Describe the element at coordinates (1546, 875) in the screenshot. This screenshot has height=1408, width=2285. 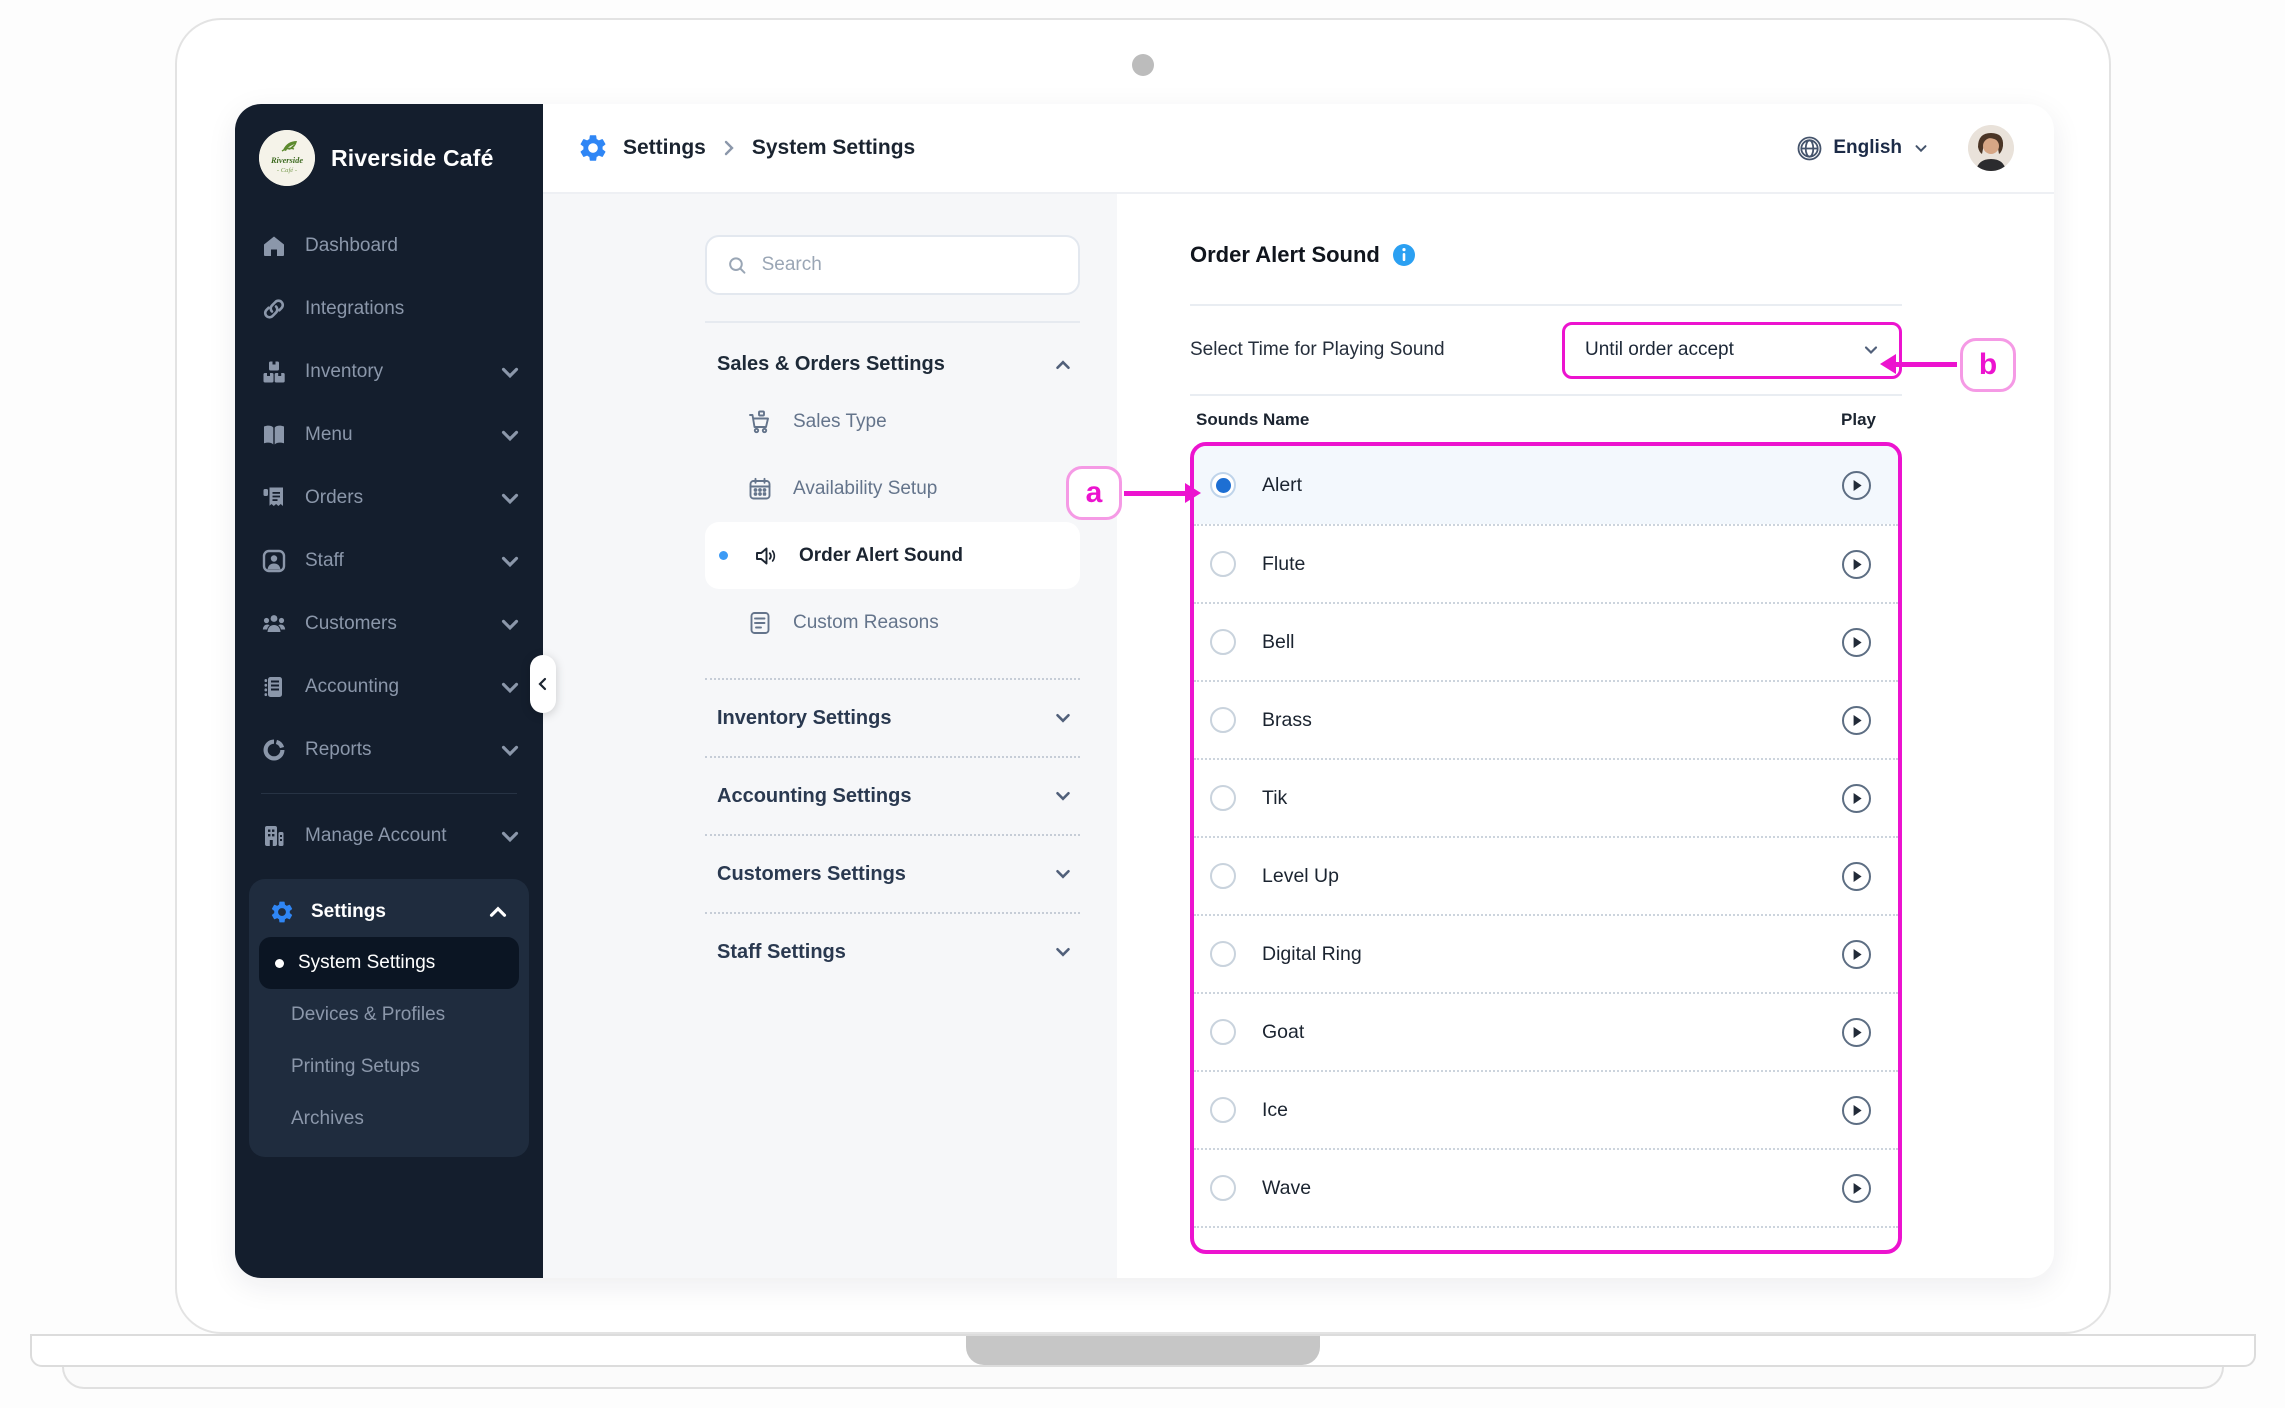
I see `sound-row: Level Up` at that location.